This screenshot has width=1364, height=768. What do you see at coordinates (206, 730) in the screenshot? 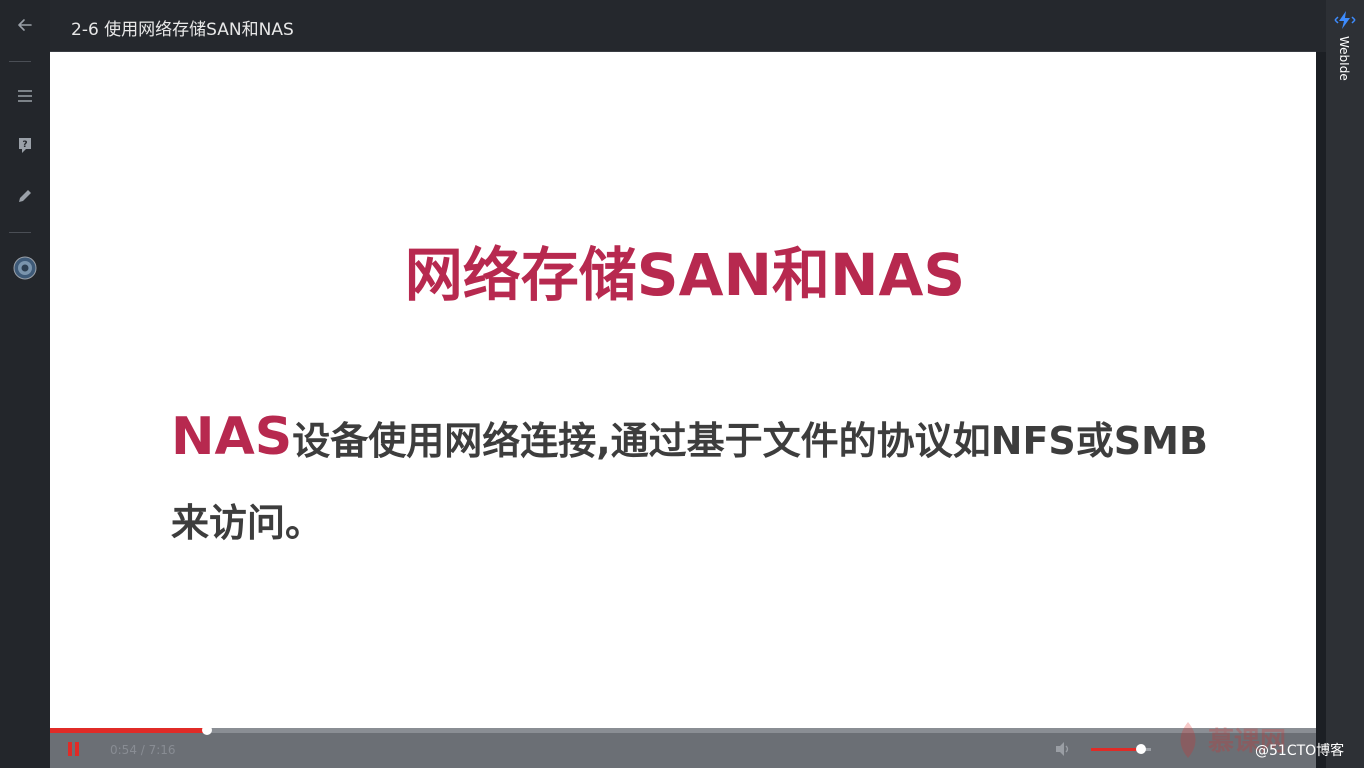
I see `progress-handle` at bounding box center [206, 730].